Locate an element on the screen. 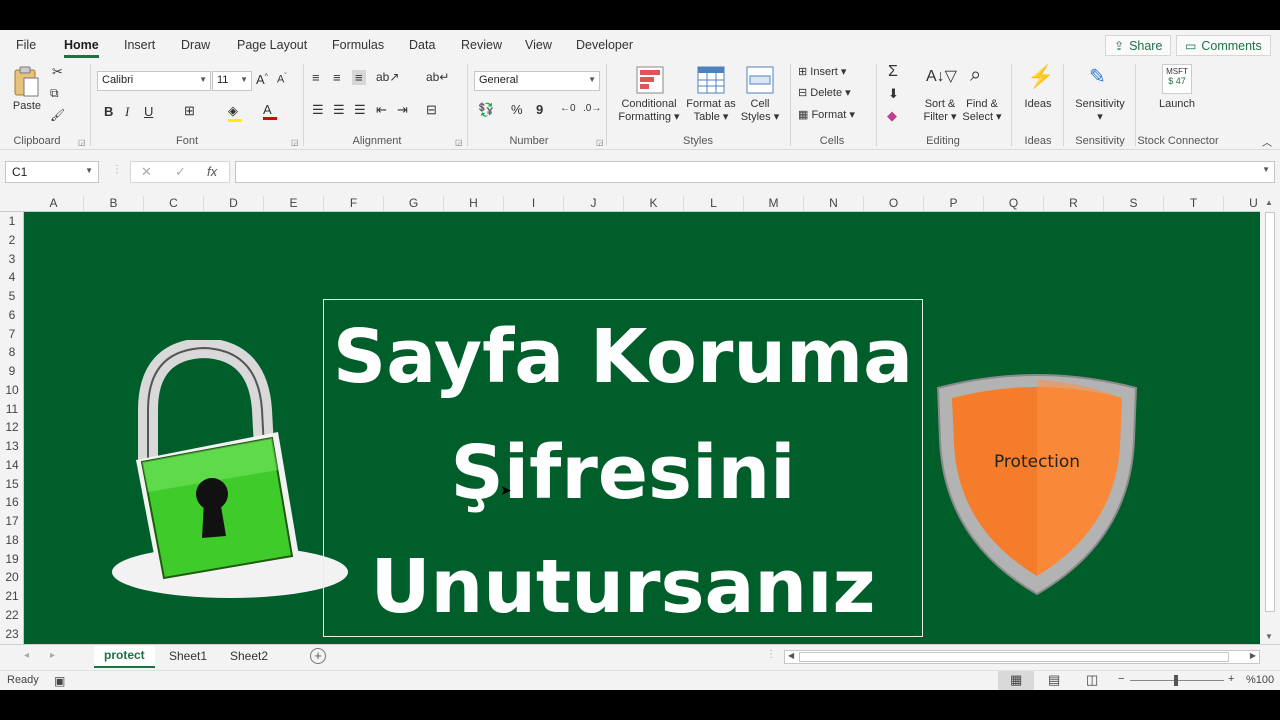 This screenshot has width=1280, height=720. cell-styles-button: Cell Styles ▾ is located at coordinates (760, 111).